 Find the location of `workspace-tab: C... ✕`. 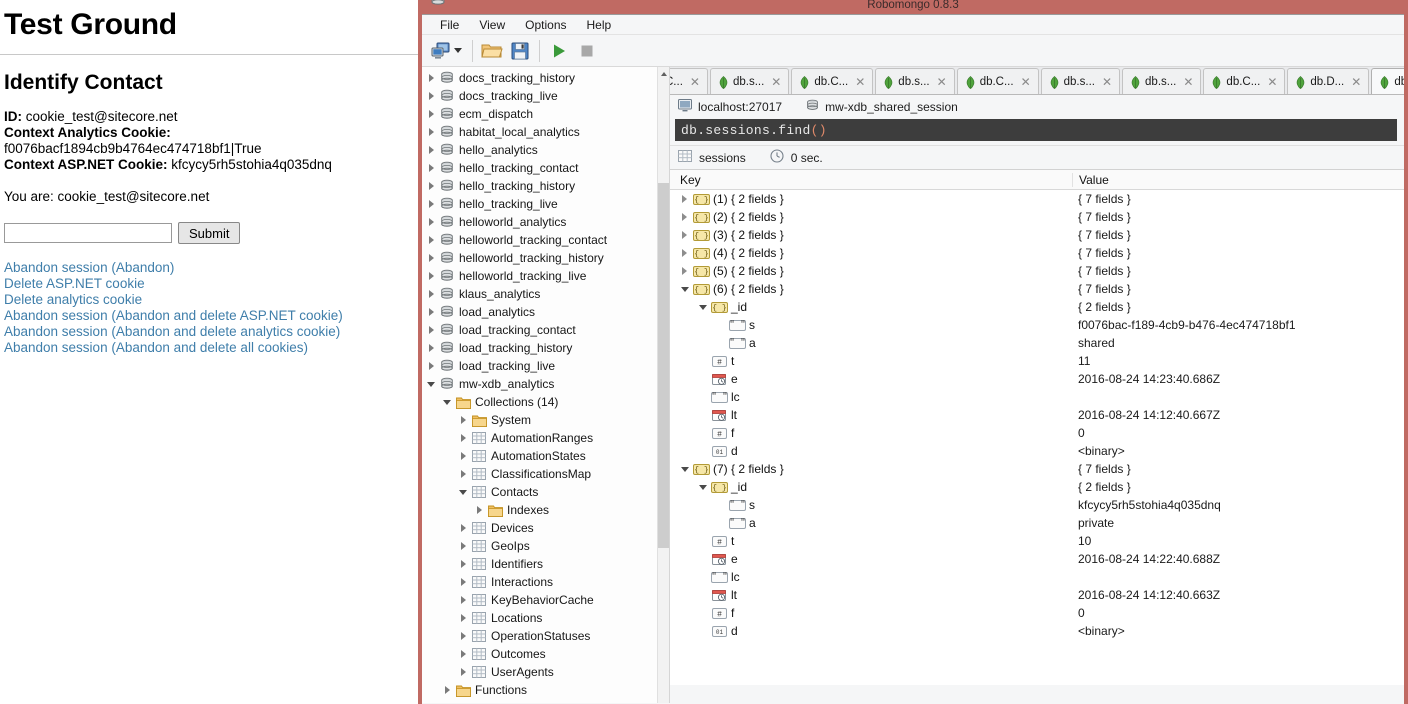

workspace-tab: C... ✕ is located at coordinates (689, 81).